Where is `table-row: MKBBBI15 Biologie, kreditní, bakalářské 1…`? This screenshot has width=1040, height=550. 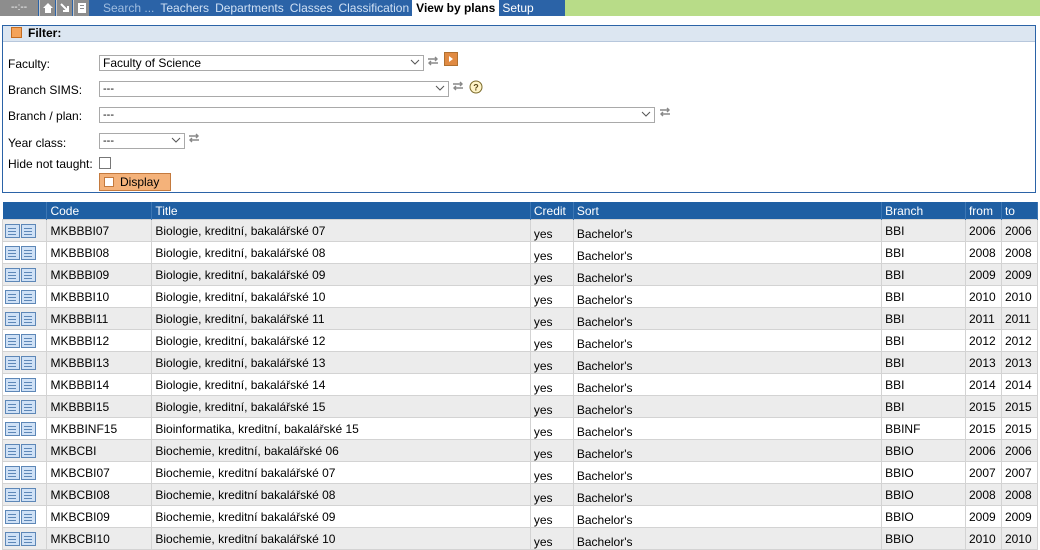 table-row: MKBBBI15 Biologie, kreditní, bakalářské 1… is located at coordinates (520, 406).